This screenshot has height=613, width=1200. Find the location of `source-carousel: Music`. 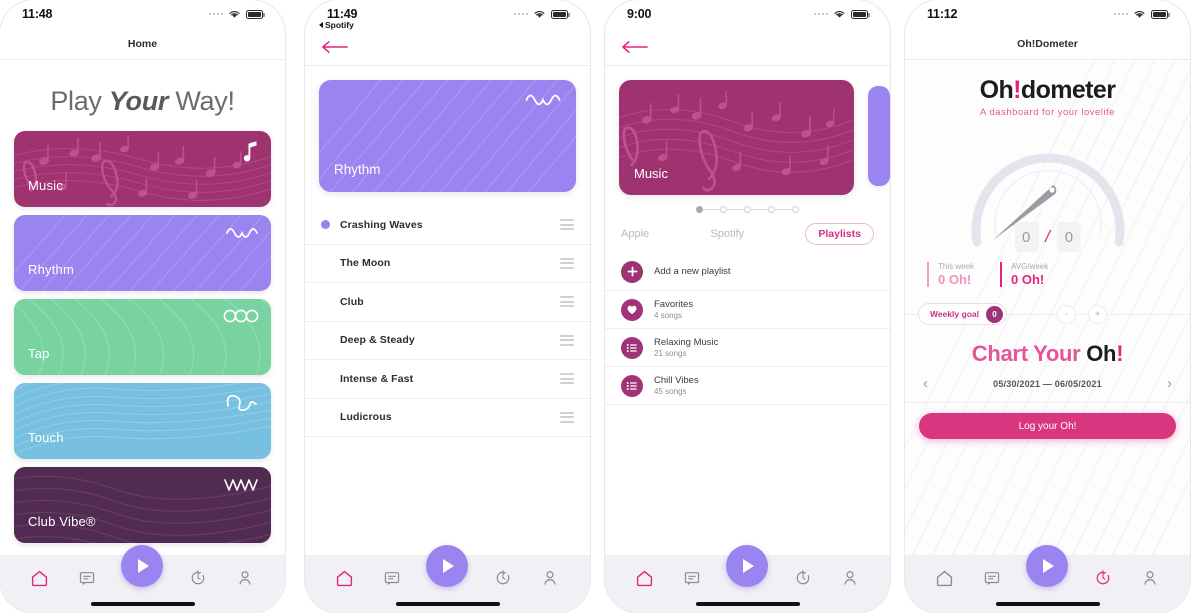

source-carousel: Music is located at coordinates (747, 137).